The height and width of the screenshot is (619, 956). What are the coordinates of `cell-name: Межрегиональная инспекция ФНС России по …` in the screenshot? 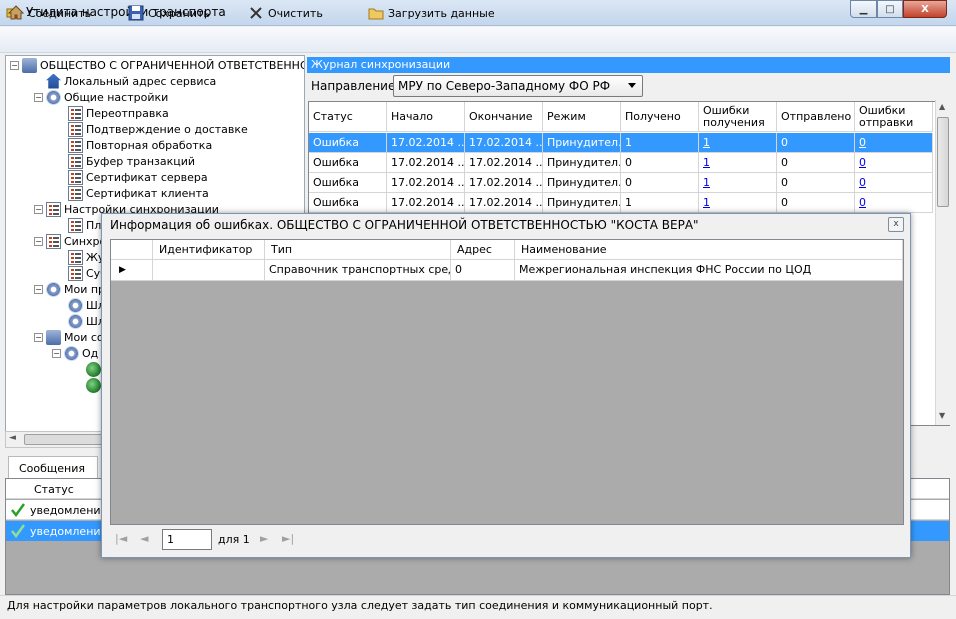 It's located at (709, 270).